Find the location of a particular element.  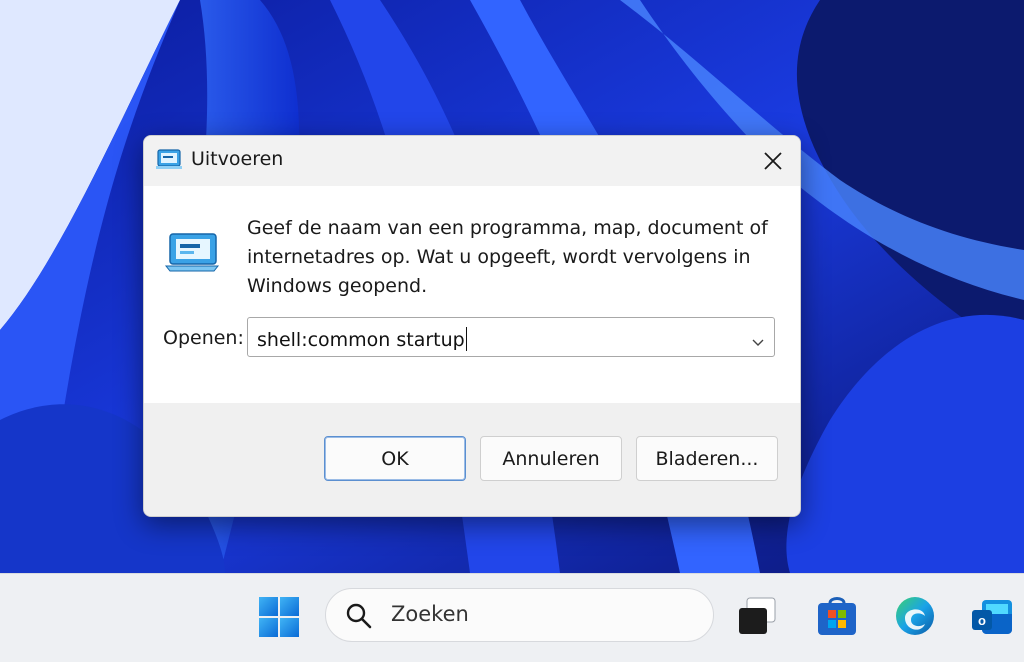

text-cursor is located at coordinates (466, 339).